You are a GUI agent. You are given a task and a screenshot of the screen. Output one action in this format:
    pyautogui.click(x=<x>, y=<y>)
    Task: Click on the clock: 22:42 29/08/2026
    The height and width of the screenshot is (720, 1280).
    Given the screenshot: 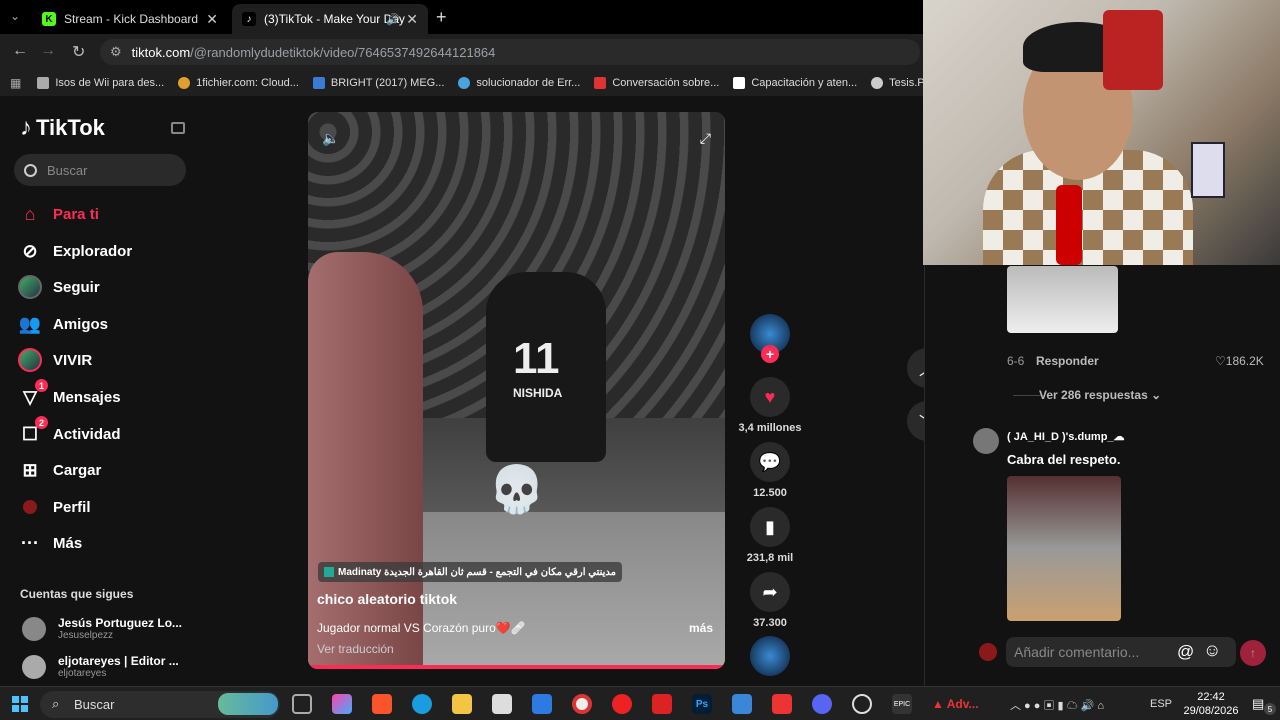 What is the action you would take?
    pyautogui.click(x=1211, y=704)
    